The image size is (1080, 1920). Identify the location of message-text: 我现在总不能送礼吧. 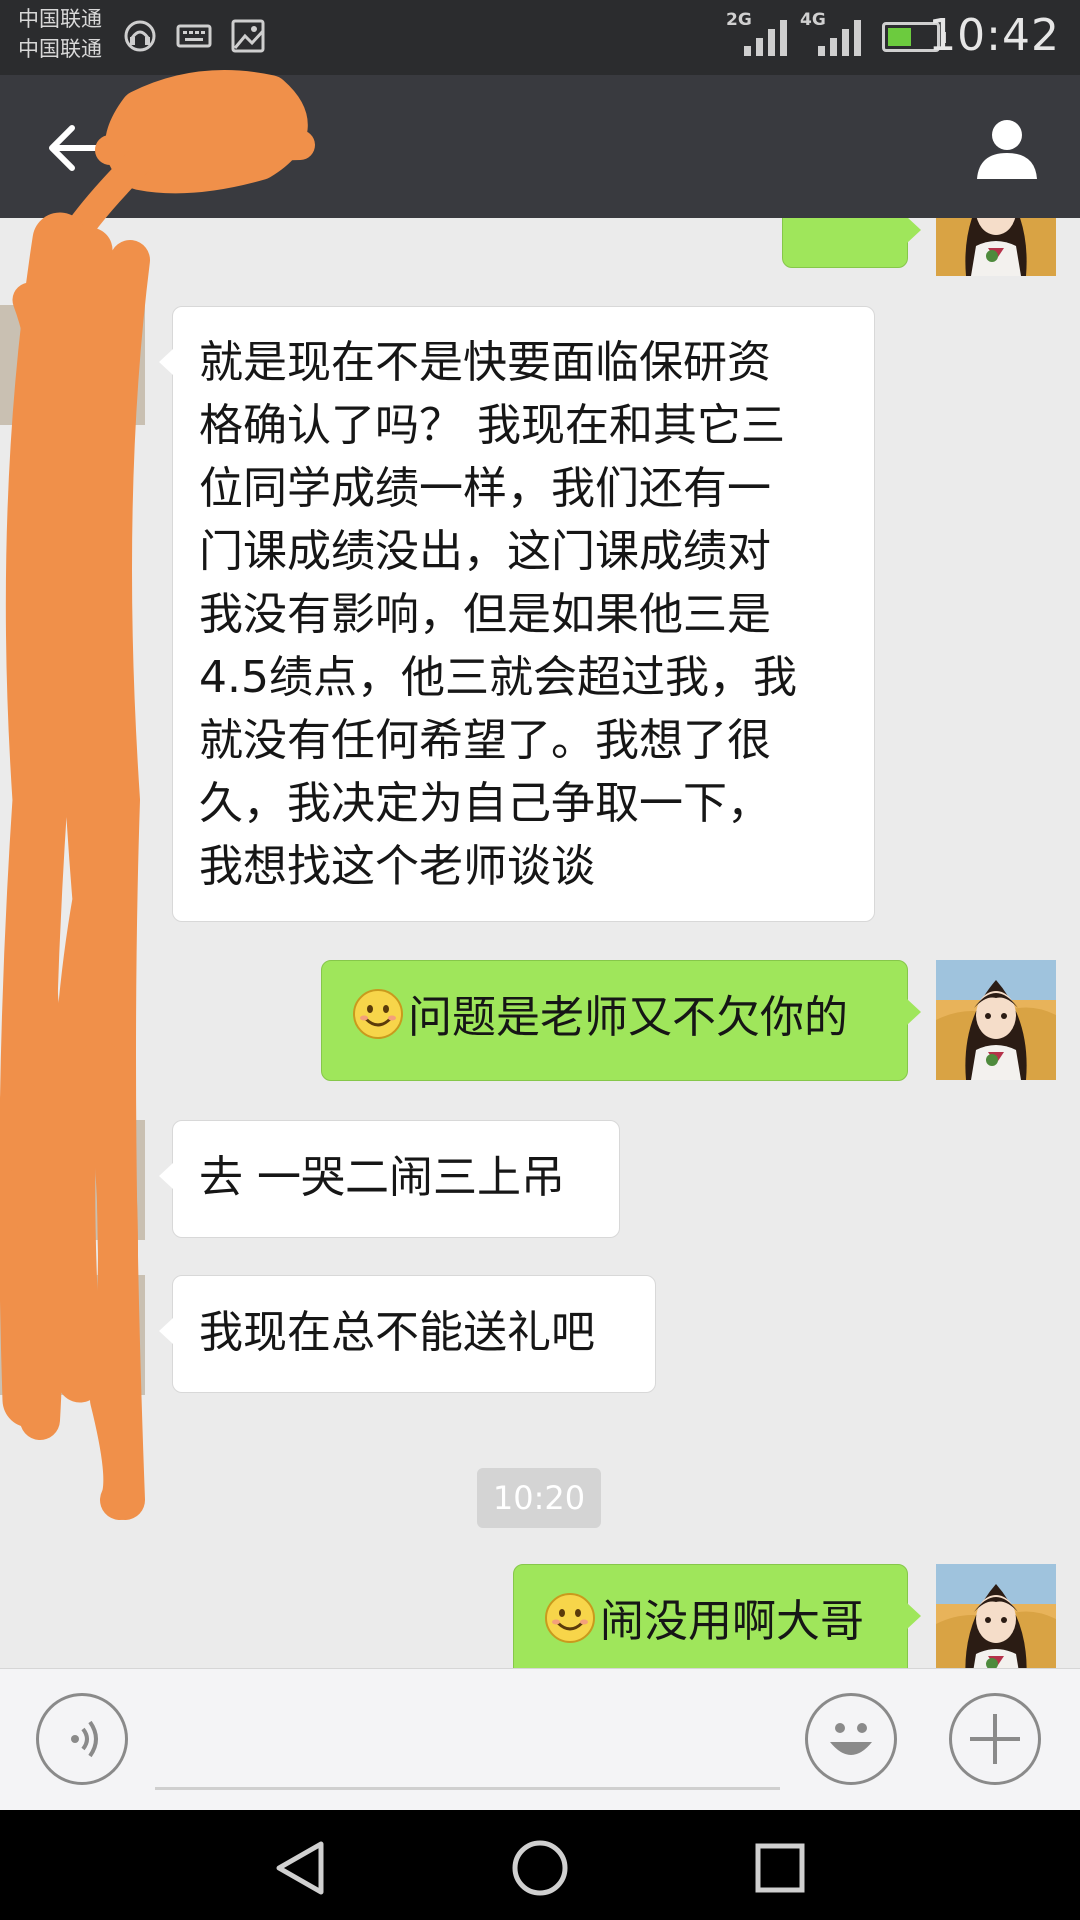
(397, 1332).